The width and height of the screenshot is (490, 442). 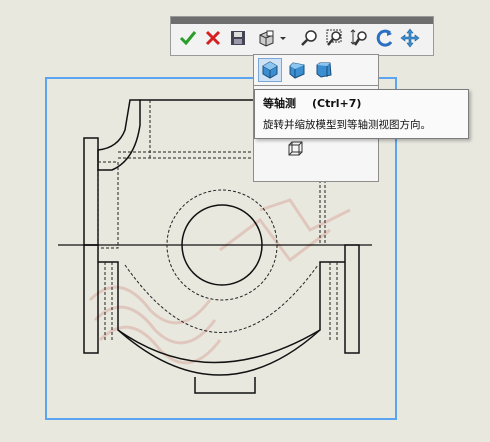 What do you see at coordinates (302, 20) in the screenshot?
I see `toolbar-title-bar` at bounding box center [302, 20].